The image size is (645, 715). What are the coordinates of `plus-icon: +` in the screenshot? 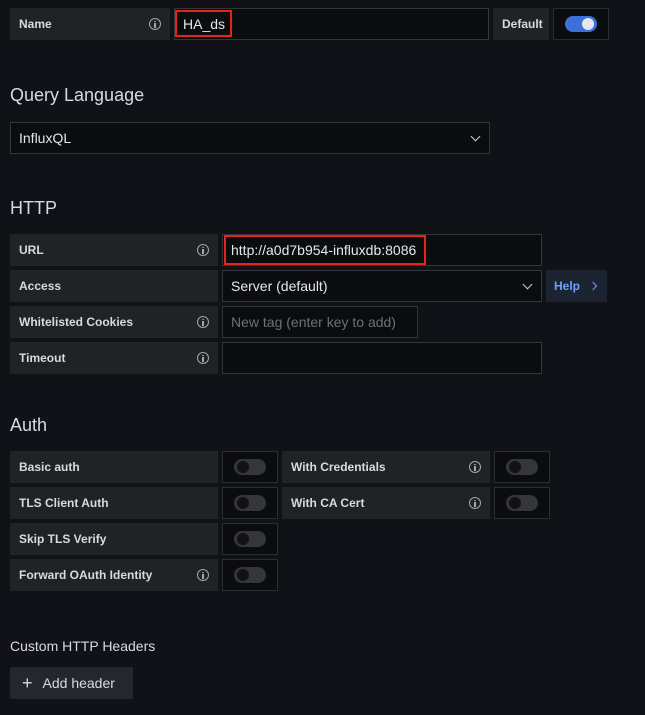 It's located at (27, 683).